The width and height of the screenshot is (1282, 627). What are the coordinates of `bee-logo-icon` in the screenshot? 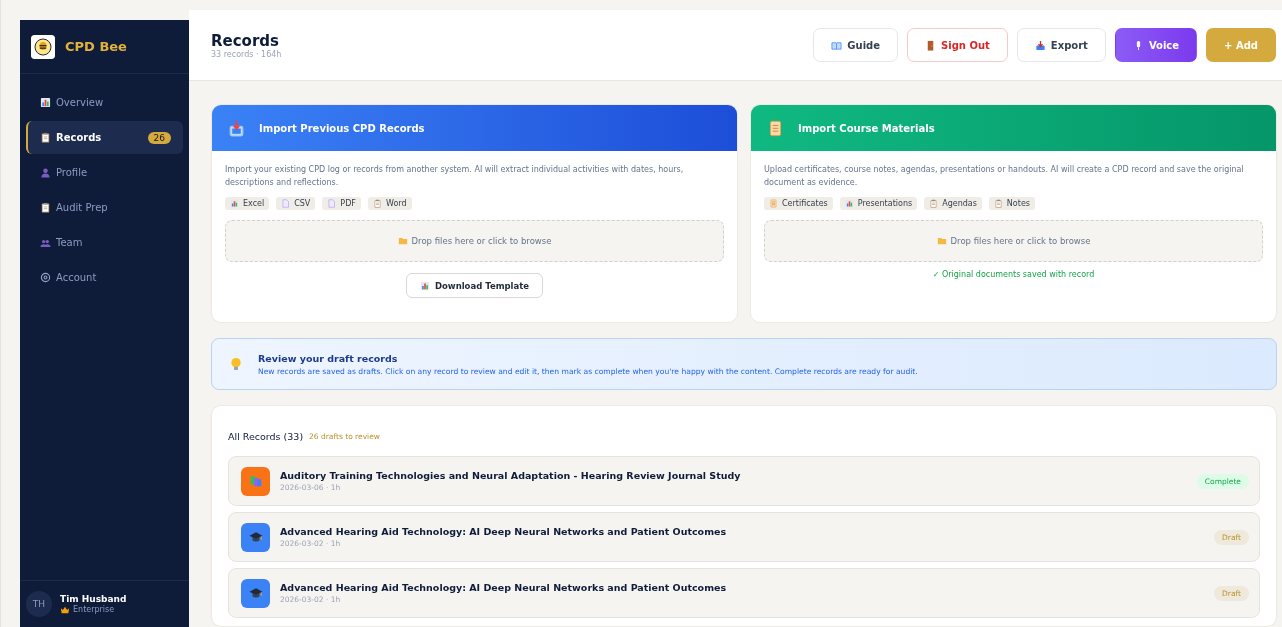 It's located at (43, 46).